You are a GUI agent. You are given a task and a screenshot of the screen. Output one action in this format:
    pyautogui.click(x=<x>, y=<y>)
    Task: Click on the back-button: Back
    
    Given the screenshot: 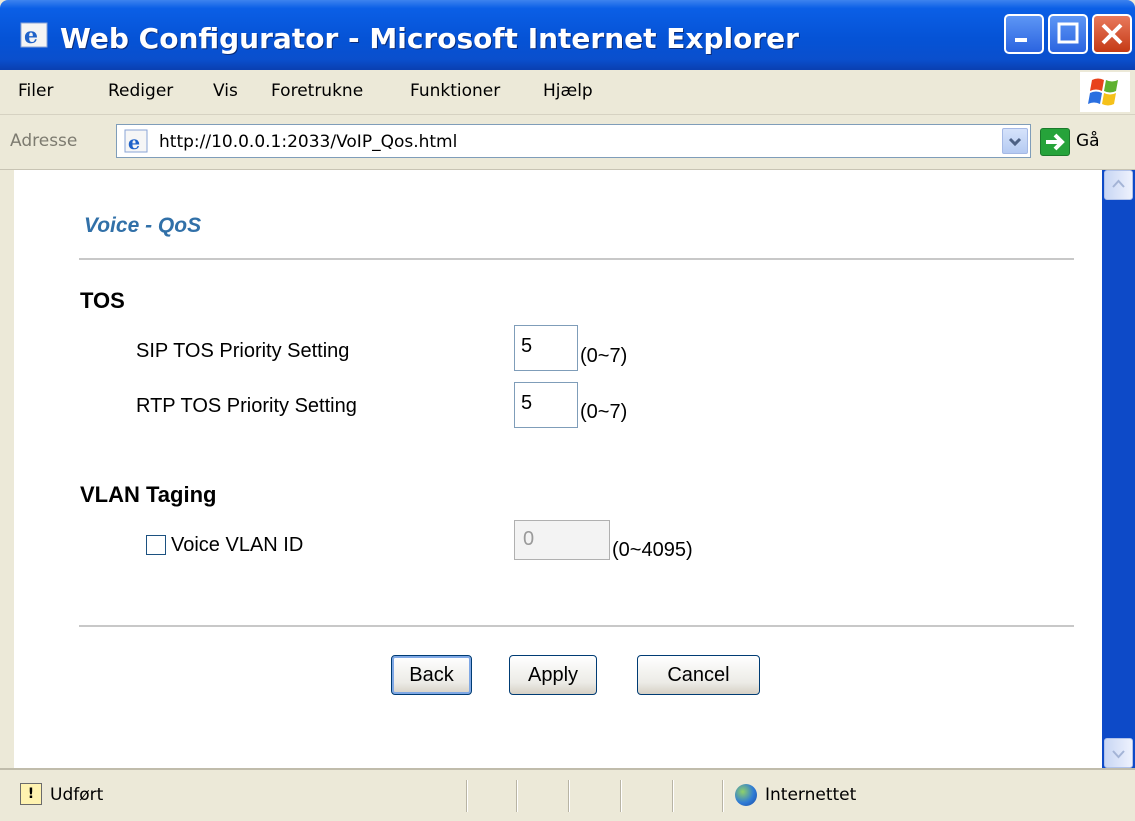 What is the action you would take?
    pyautogui.click(x=431, y=675)
    